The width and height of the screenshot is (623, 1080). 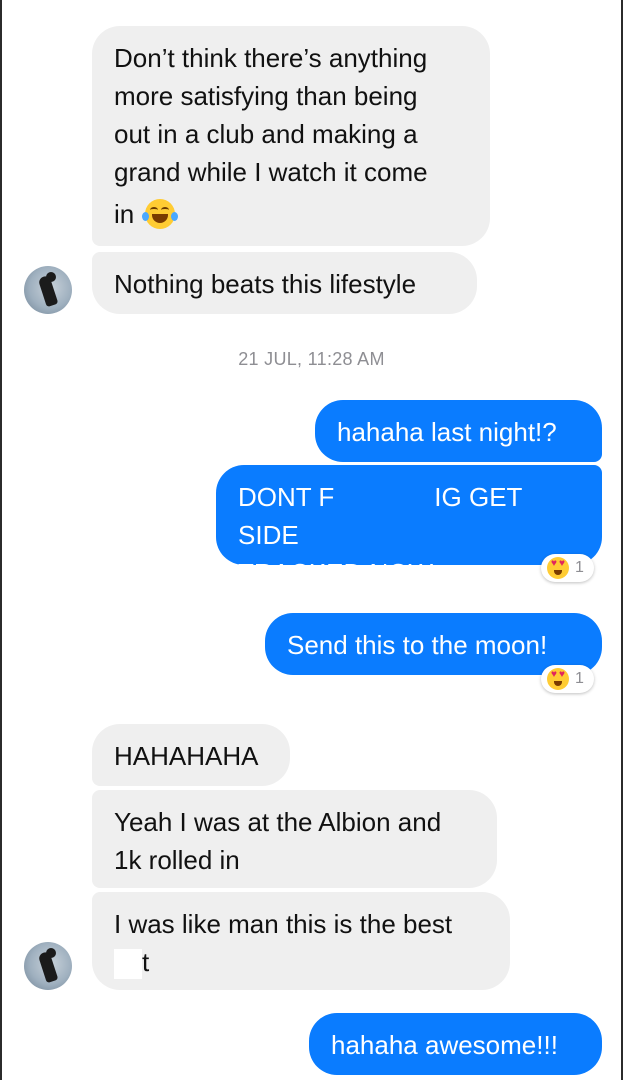 What do you see at coordinates (286, 497) in the screenshot?
I see `message-text: DONT F` at bounding box center [286, 497].